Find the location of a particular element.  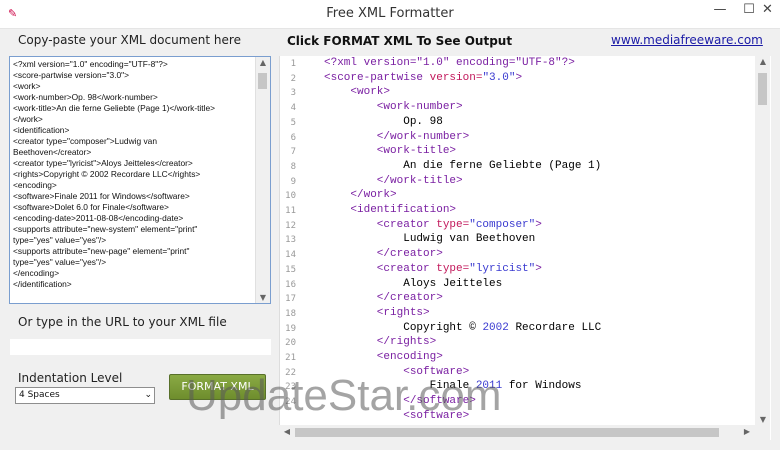

indentation-label: Indentation Level is located at coordinates (70, 378).